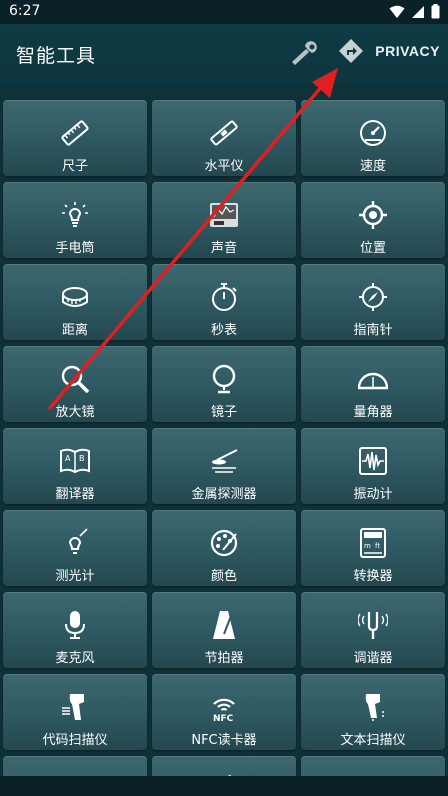 Image resolution: width=448 pixels, height=796 pixels. What do you see at coordinates (224, 494) in the screenshot?
I see `tool-label: 金属探测器` at bounding box center [224, 494].